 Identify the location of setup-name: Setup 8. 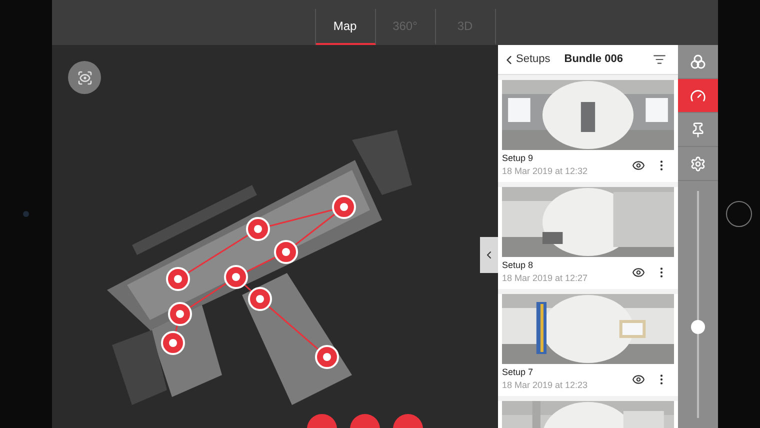
(518, 265).